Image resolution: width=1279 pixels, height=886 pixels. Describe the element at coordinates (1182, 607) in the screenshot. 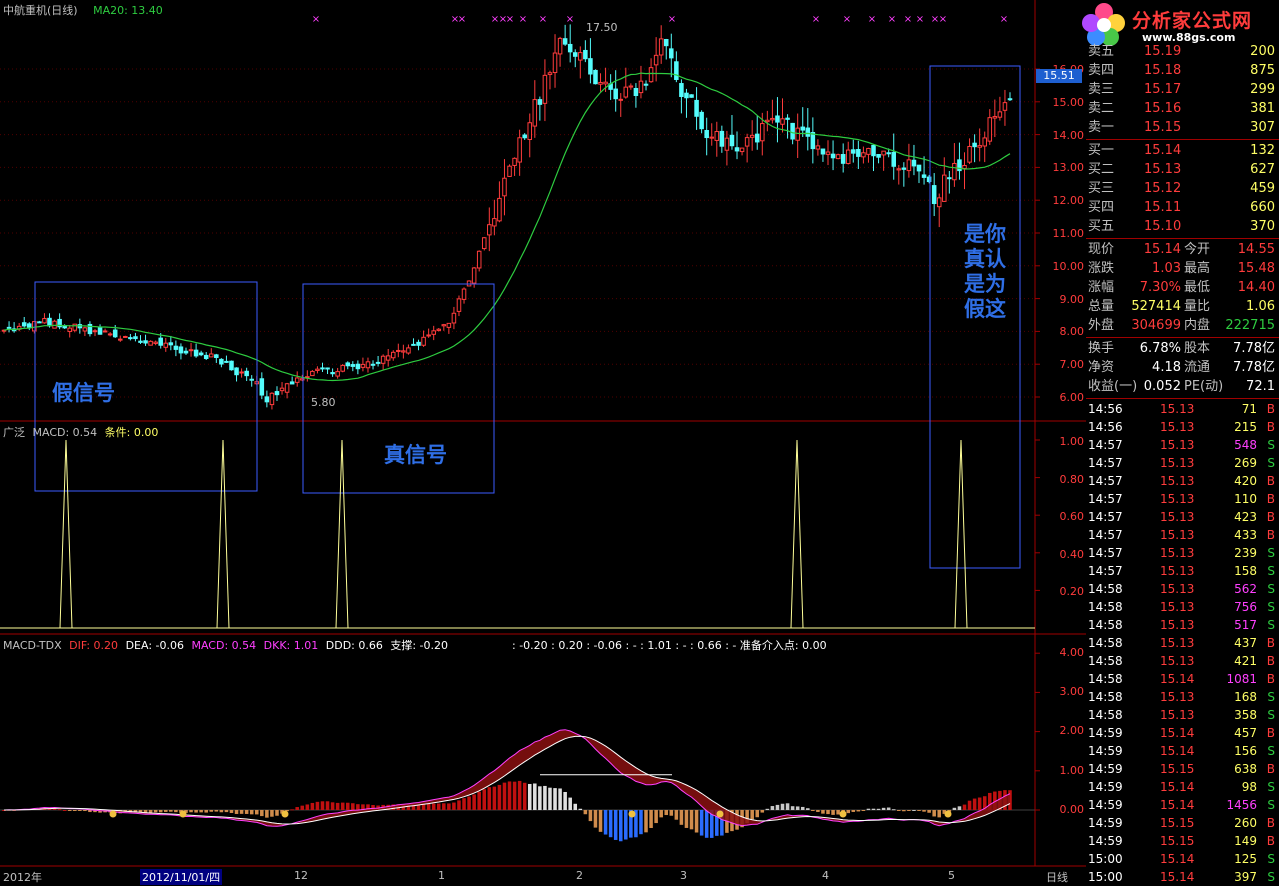

I see `tick-row: 14:58 15.13 756 S` at that location.